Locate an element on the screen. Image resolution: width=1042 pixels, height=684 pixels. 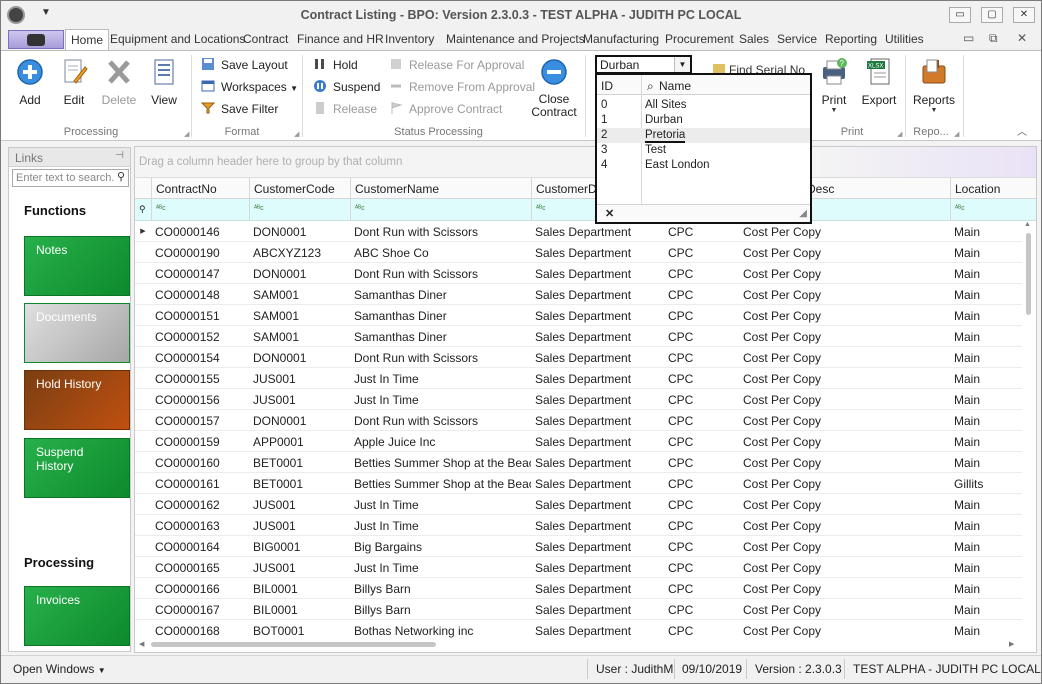
table-cell: CO0000152 is located at coordinates (200, 336).